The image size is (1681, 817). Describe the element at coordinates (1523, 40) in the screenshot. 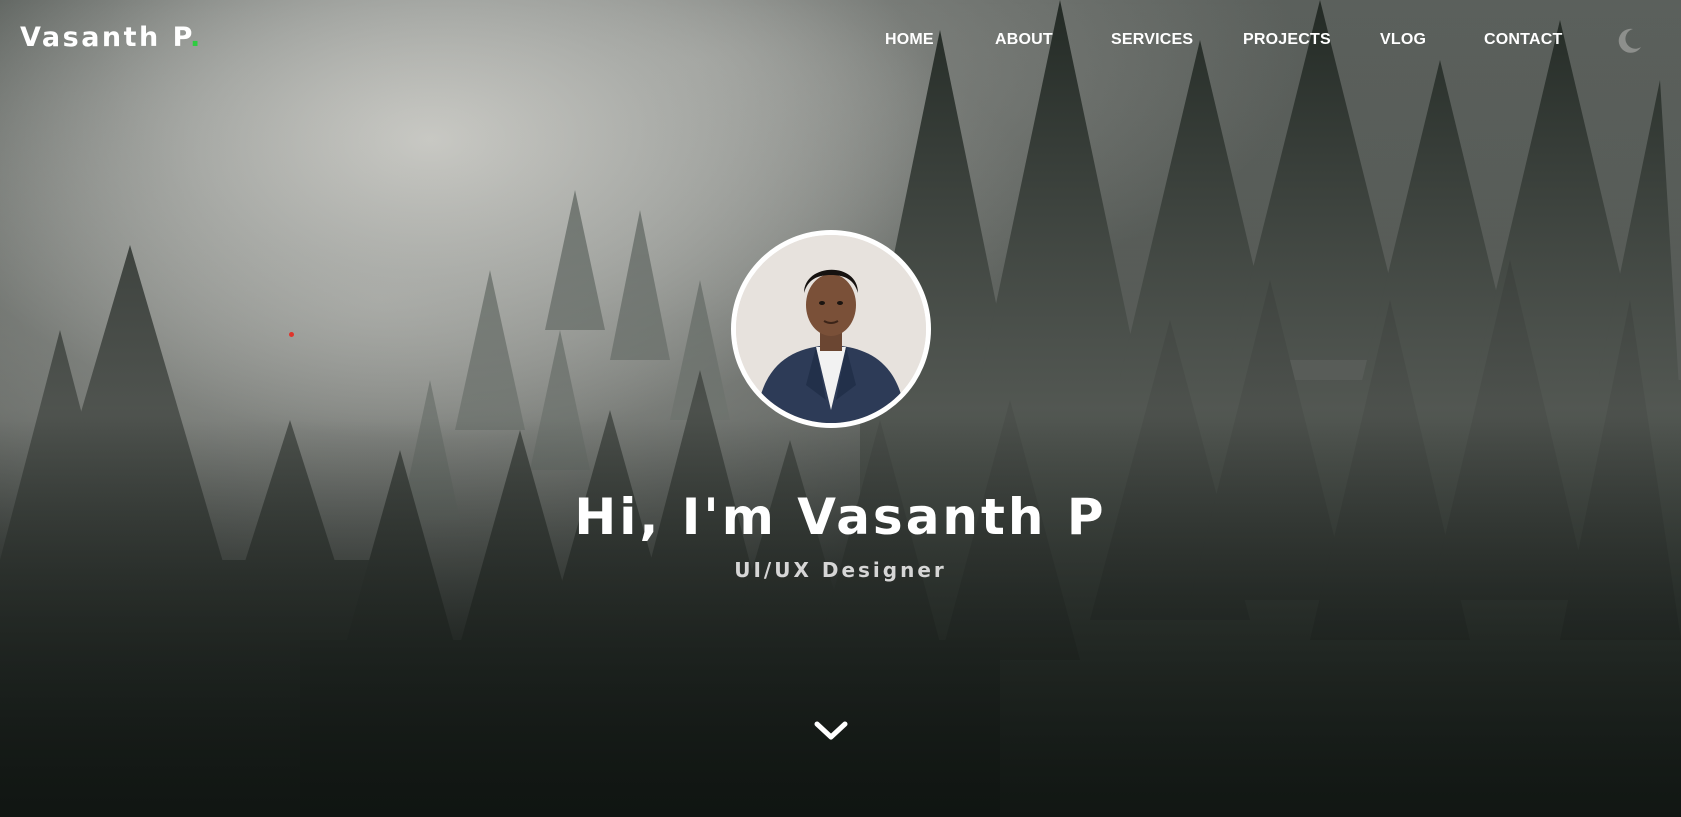

I see `nav-item-contact: CONTACT` at that location.